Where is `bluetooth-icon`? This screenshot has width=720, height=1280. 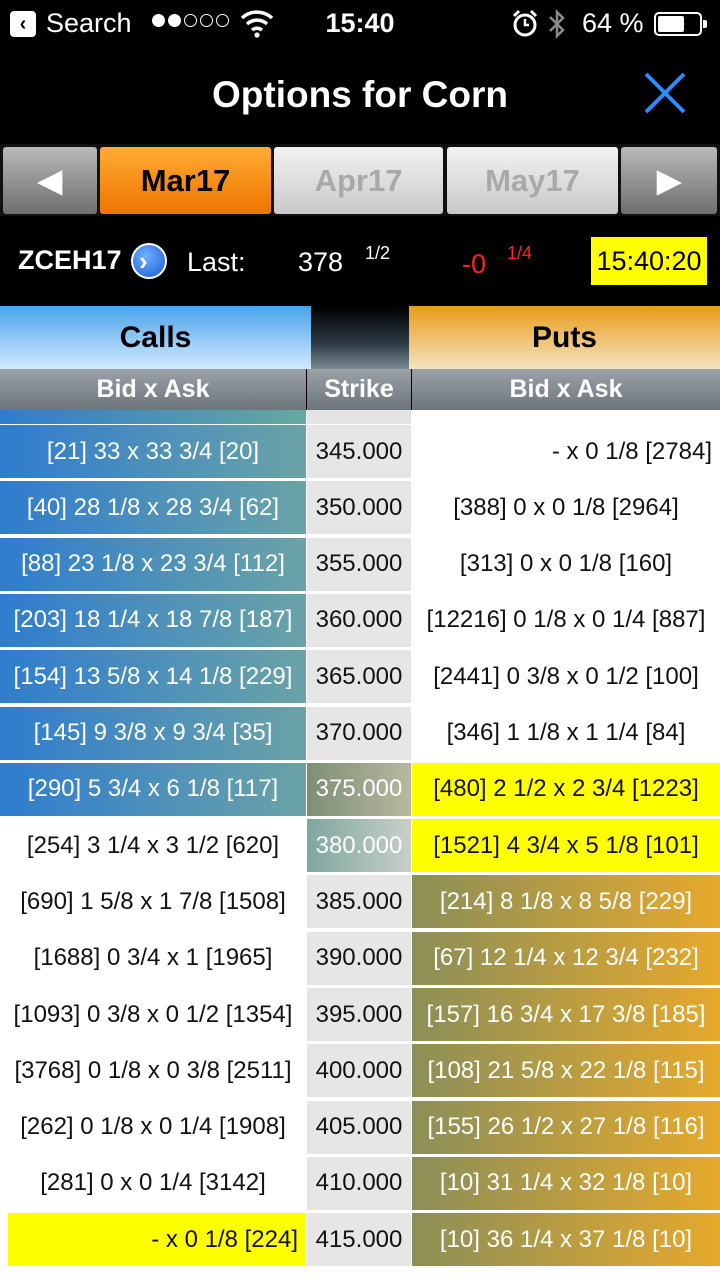
bluetooth-icon is located at coordinates (557, 24).